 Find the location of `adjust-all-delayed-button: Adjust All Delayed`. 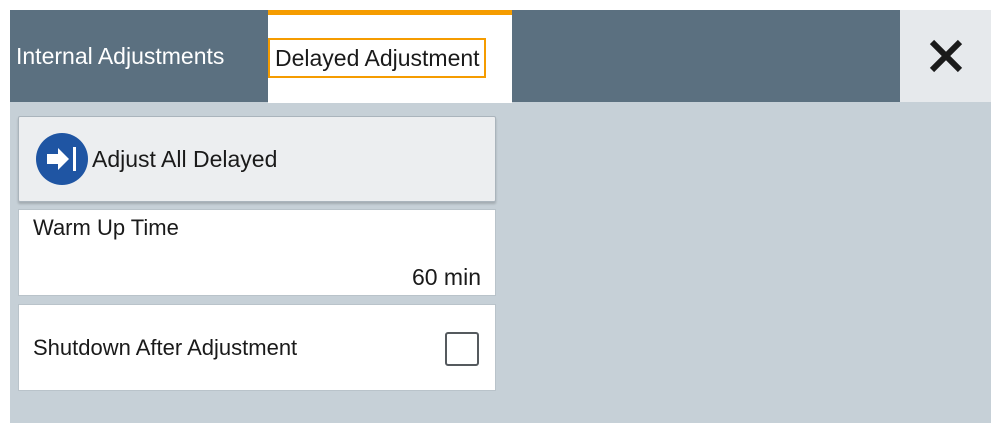

adjust-all-delayed-button: Adjust All Delayed is located at coordinates (257, 159).